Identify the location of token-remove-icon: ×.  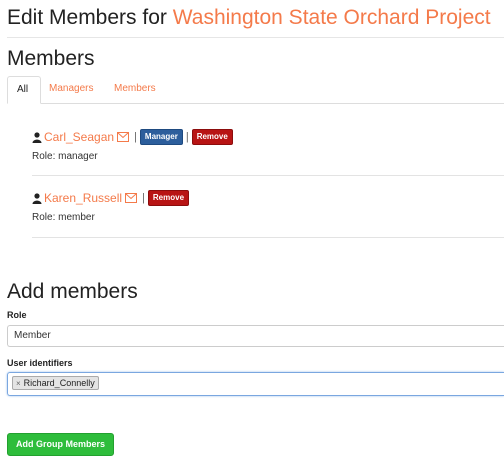
(18, 383).